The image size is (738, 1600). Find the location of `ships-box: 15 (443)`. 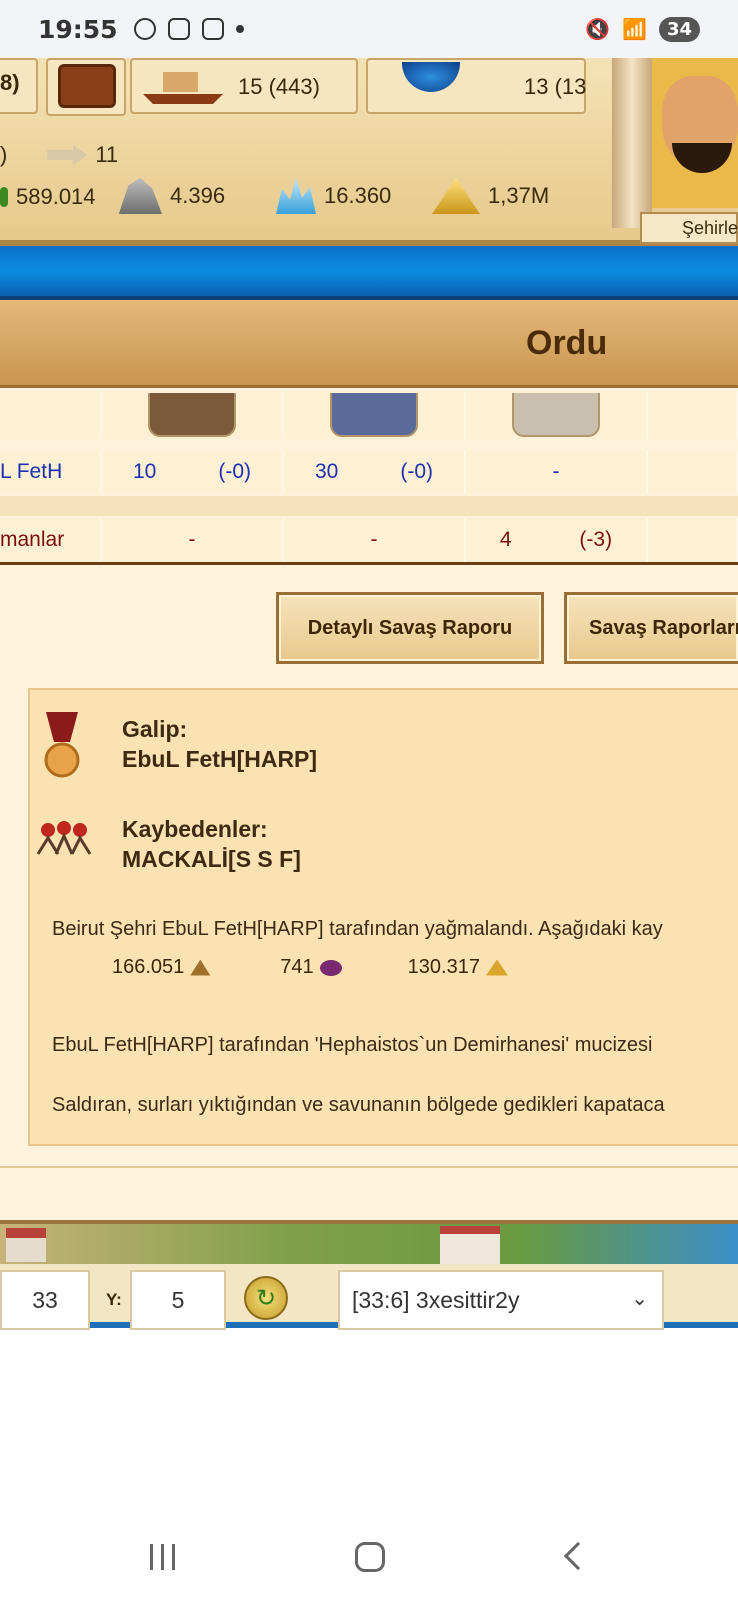

ships-box: 15 (443) is located at coordinates (244, 86).